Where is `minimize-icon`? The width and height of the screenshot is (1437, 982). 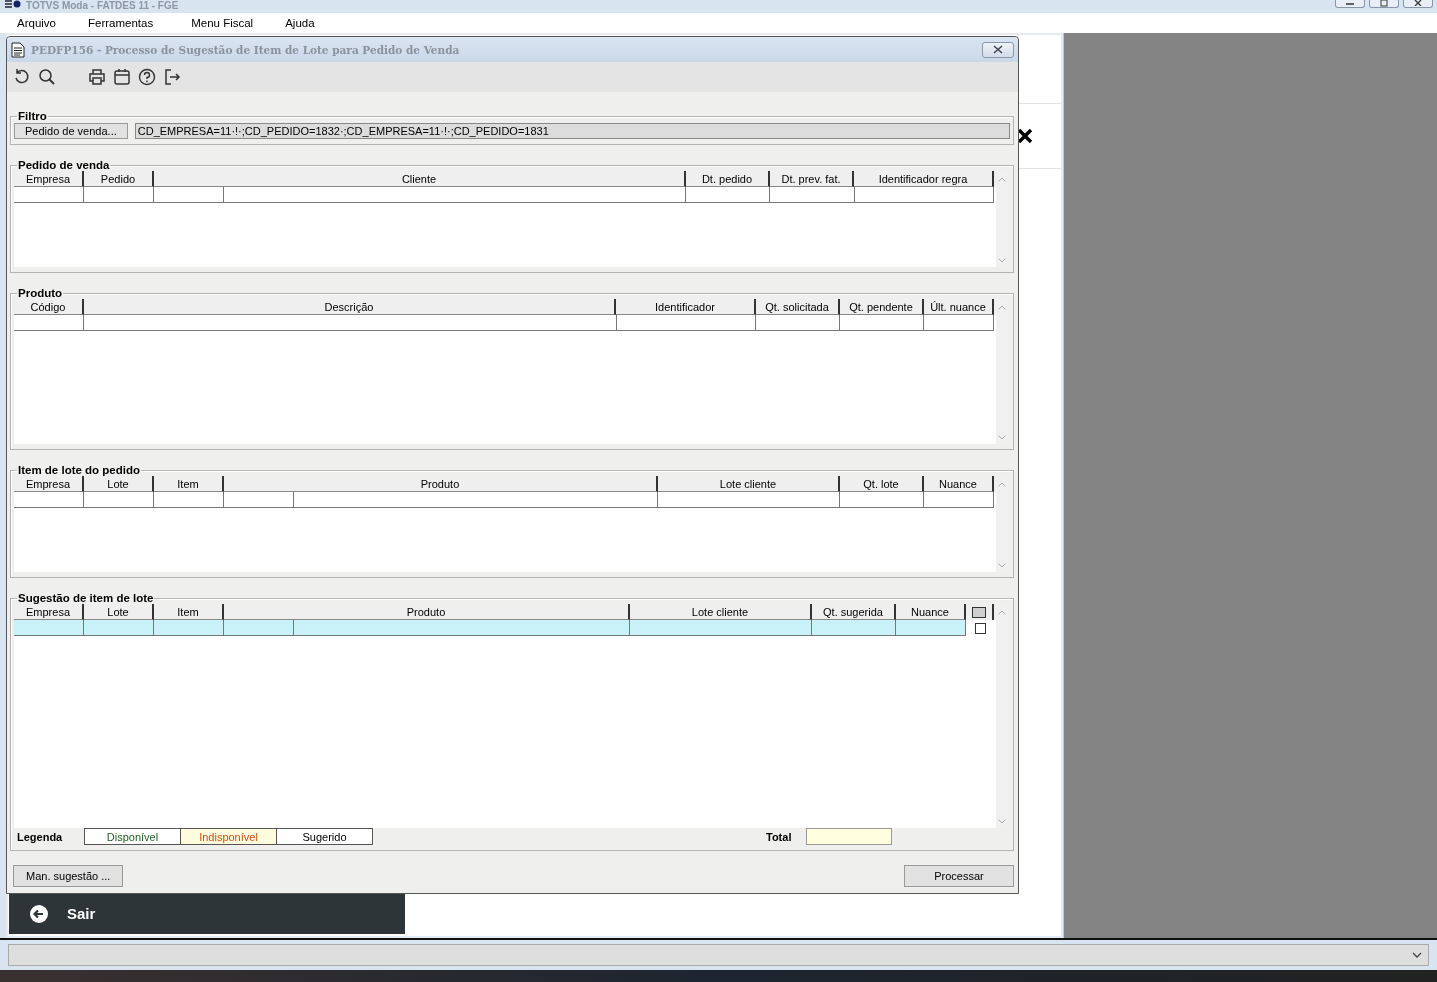 minimize-icon is located at coordinates (1350, 3).